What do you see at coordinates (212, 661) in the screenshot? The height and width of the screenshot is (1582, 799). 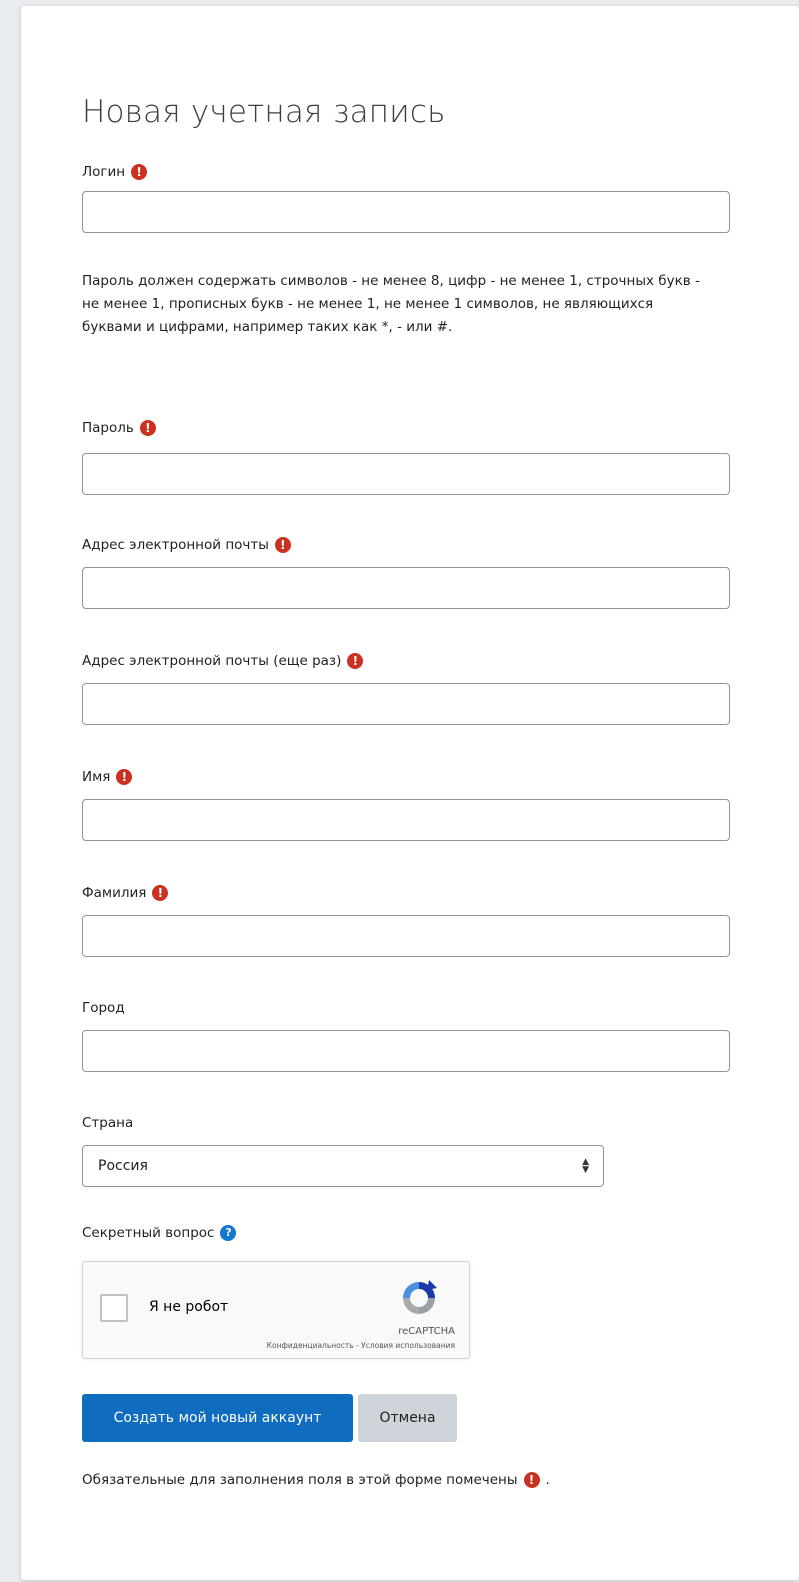 I see `email-confirm-label-text: Адрес электронной почты (еще раз)` at bounding box center [212, 661].